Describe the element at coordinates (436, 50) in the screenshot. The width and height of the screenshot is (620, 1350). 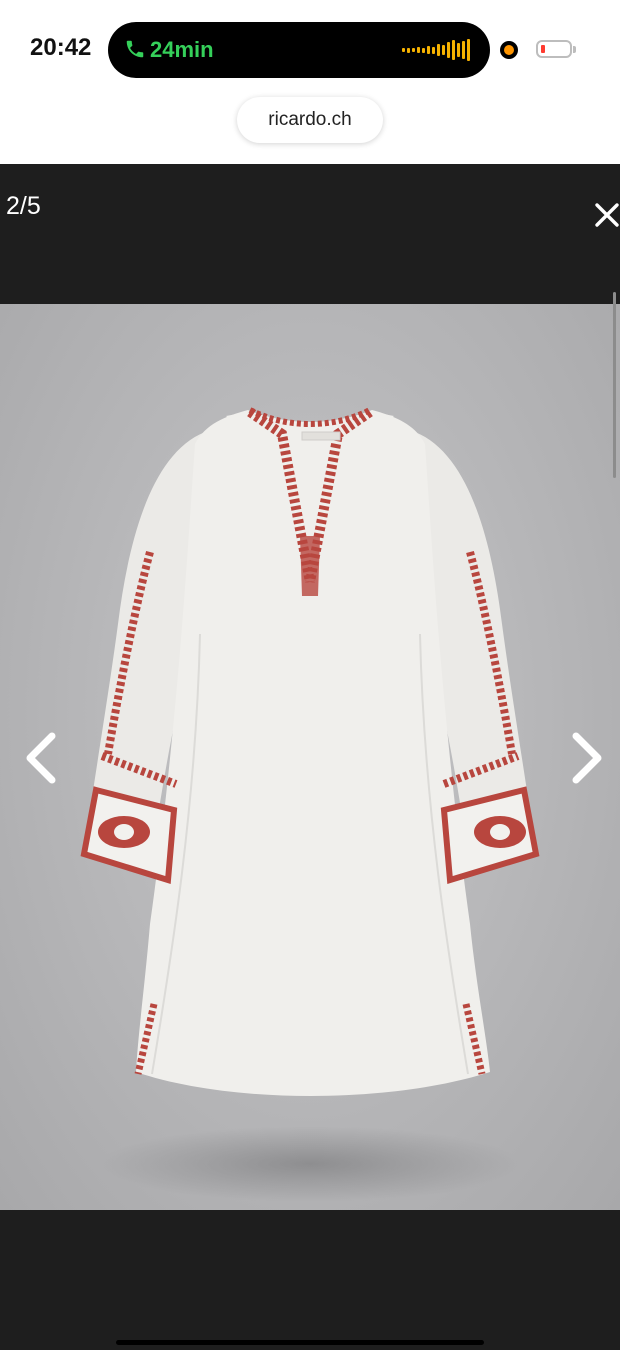
I see `audio-waveform-icon` at that location.